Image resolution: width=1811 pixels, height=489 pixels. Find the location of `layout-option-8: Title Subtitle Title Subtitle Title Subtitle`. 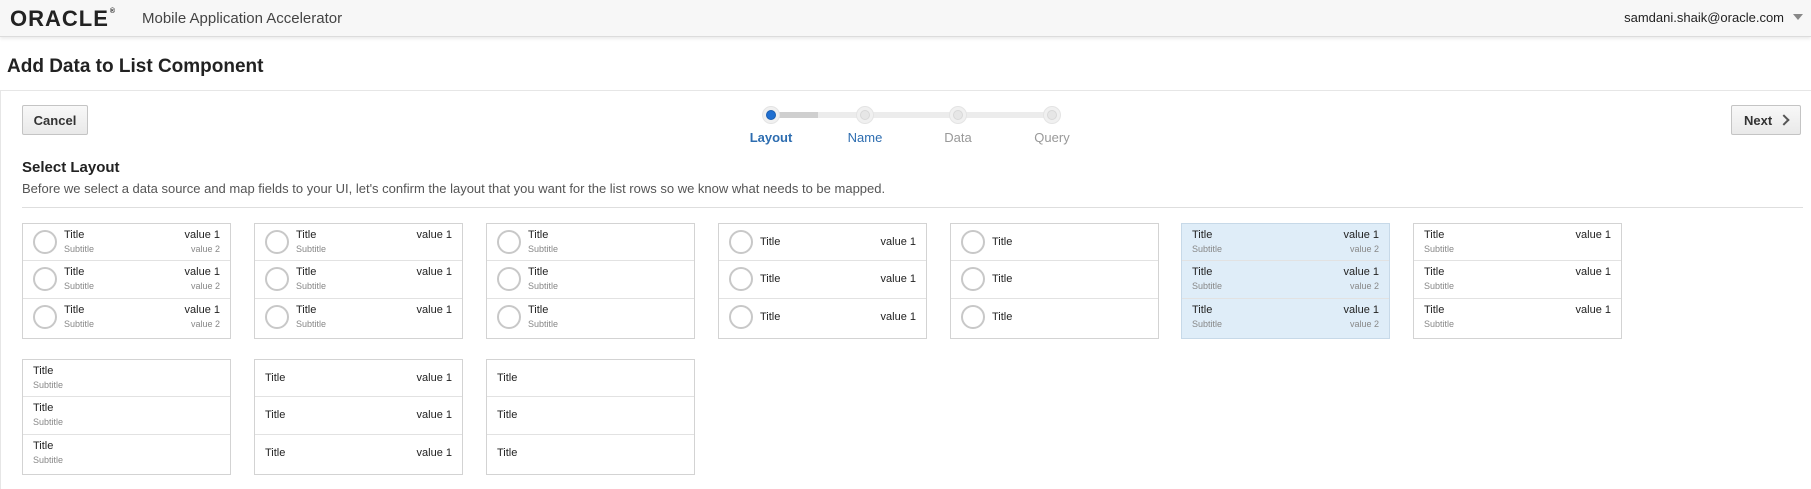

layout-option-8: Title Subtitle Title Subtitle Title Subtitle is located at coordinates (126, 417).